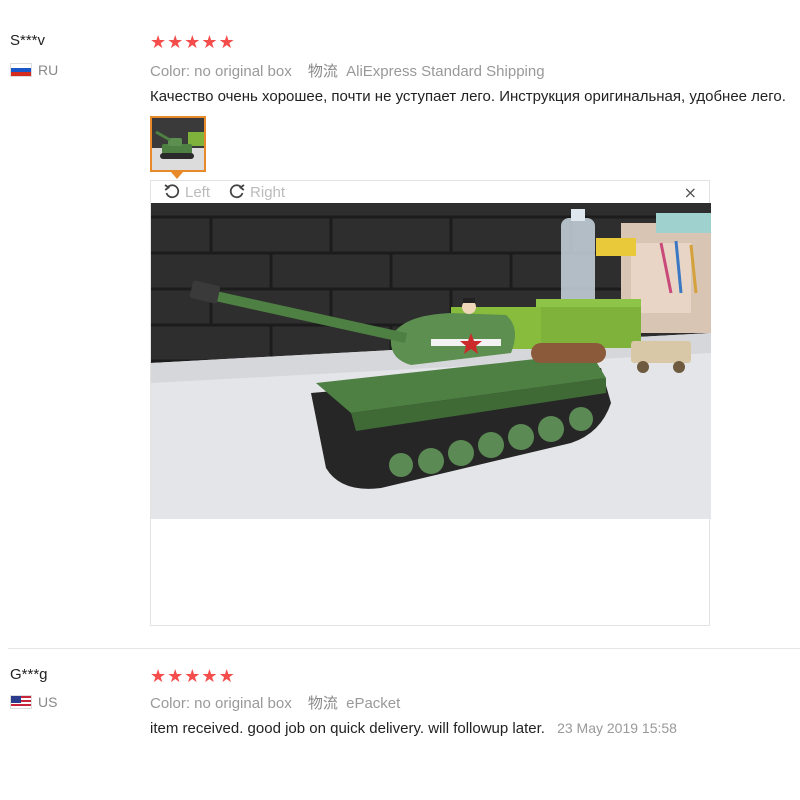 The image size is (800, 800). I want to click on tank-thumbnail-image, so click(178, 144).